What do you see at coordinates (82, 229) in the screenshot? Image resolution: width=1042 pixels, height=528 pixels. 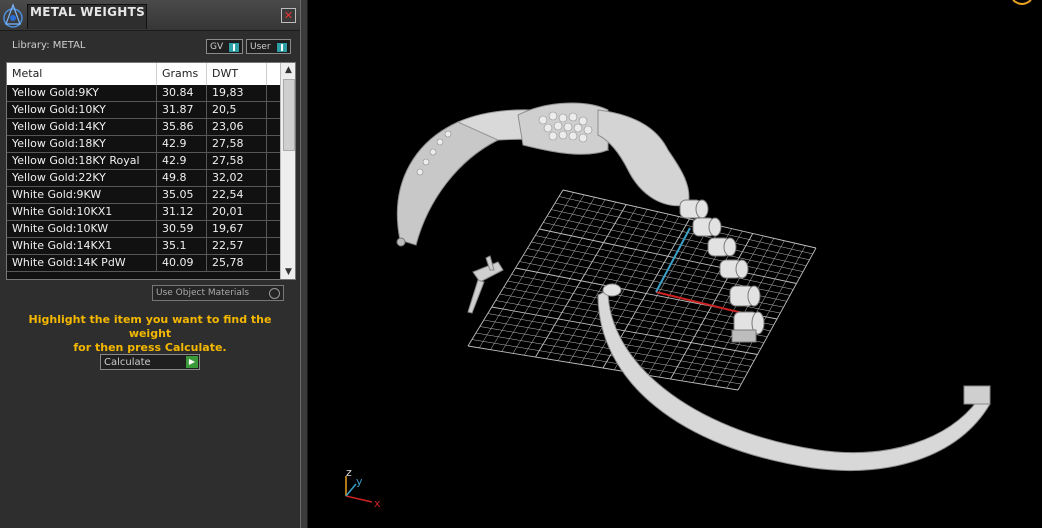 I see `metal-name-cell: White Gold:10KW` at bounding box center [82, 229].